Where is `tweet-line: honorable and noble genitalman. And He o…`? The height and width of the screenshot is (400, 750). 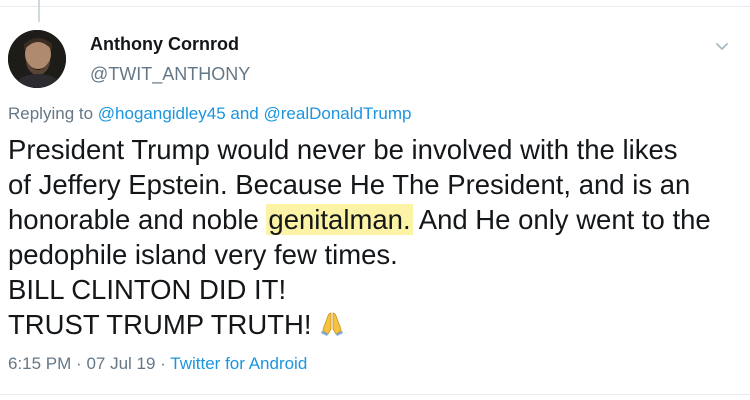
tweet-line: honorable and noble genitalman. And He o… is located at coordinates (375, 219).